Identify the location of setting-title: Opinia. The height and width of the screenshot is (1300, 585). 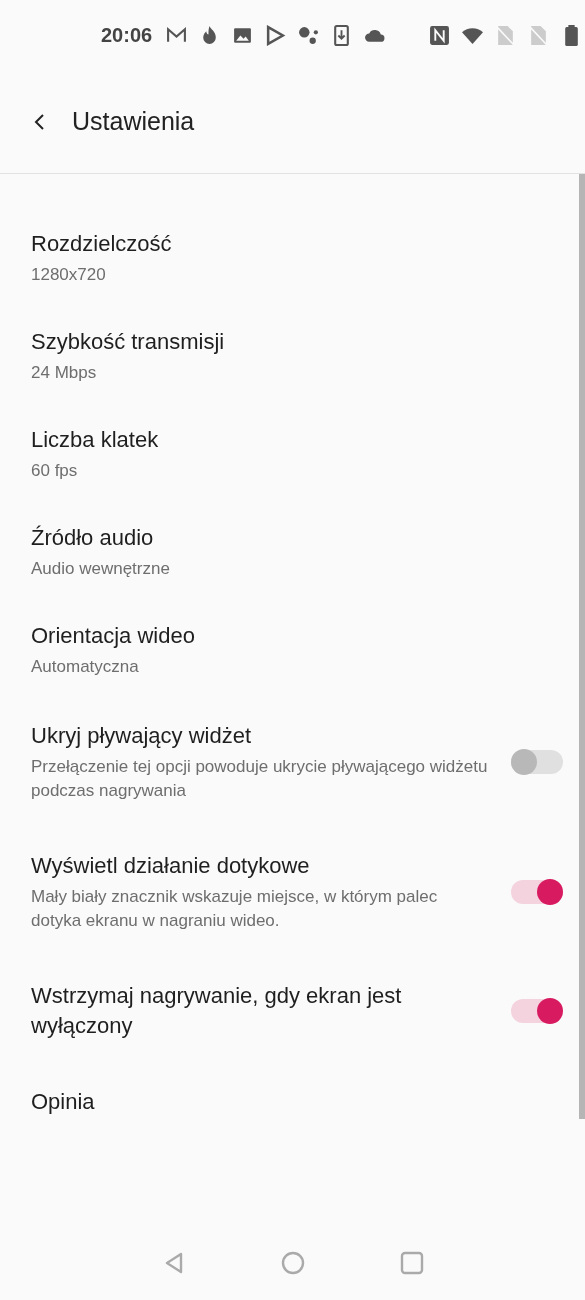
(297, 1102).